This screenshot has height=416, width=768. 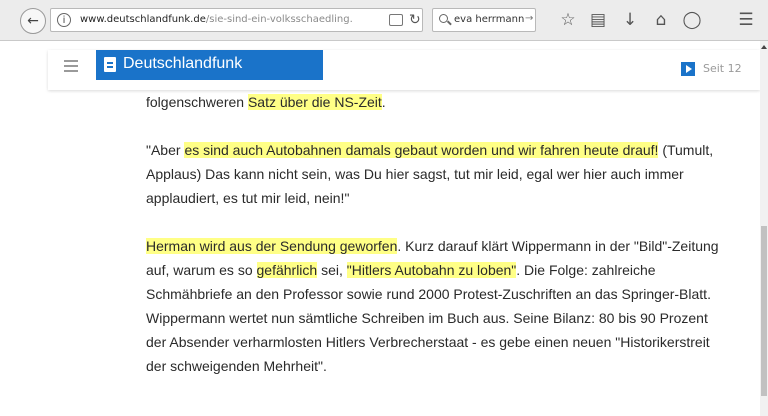 I want to click on highlight: "Hitlers Autobahn zu loben", so click(x=431, y=270).